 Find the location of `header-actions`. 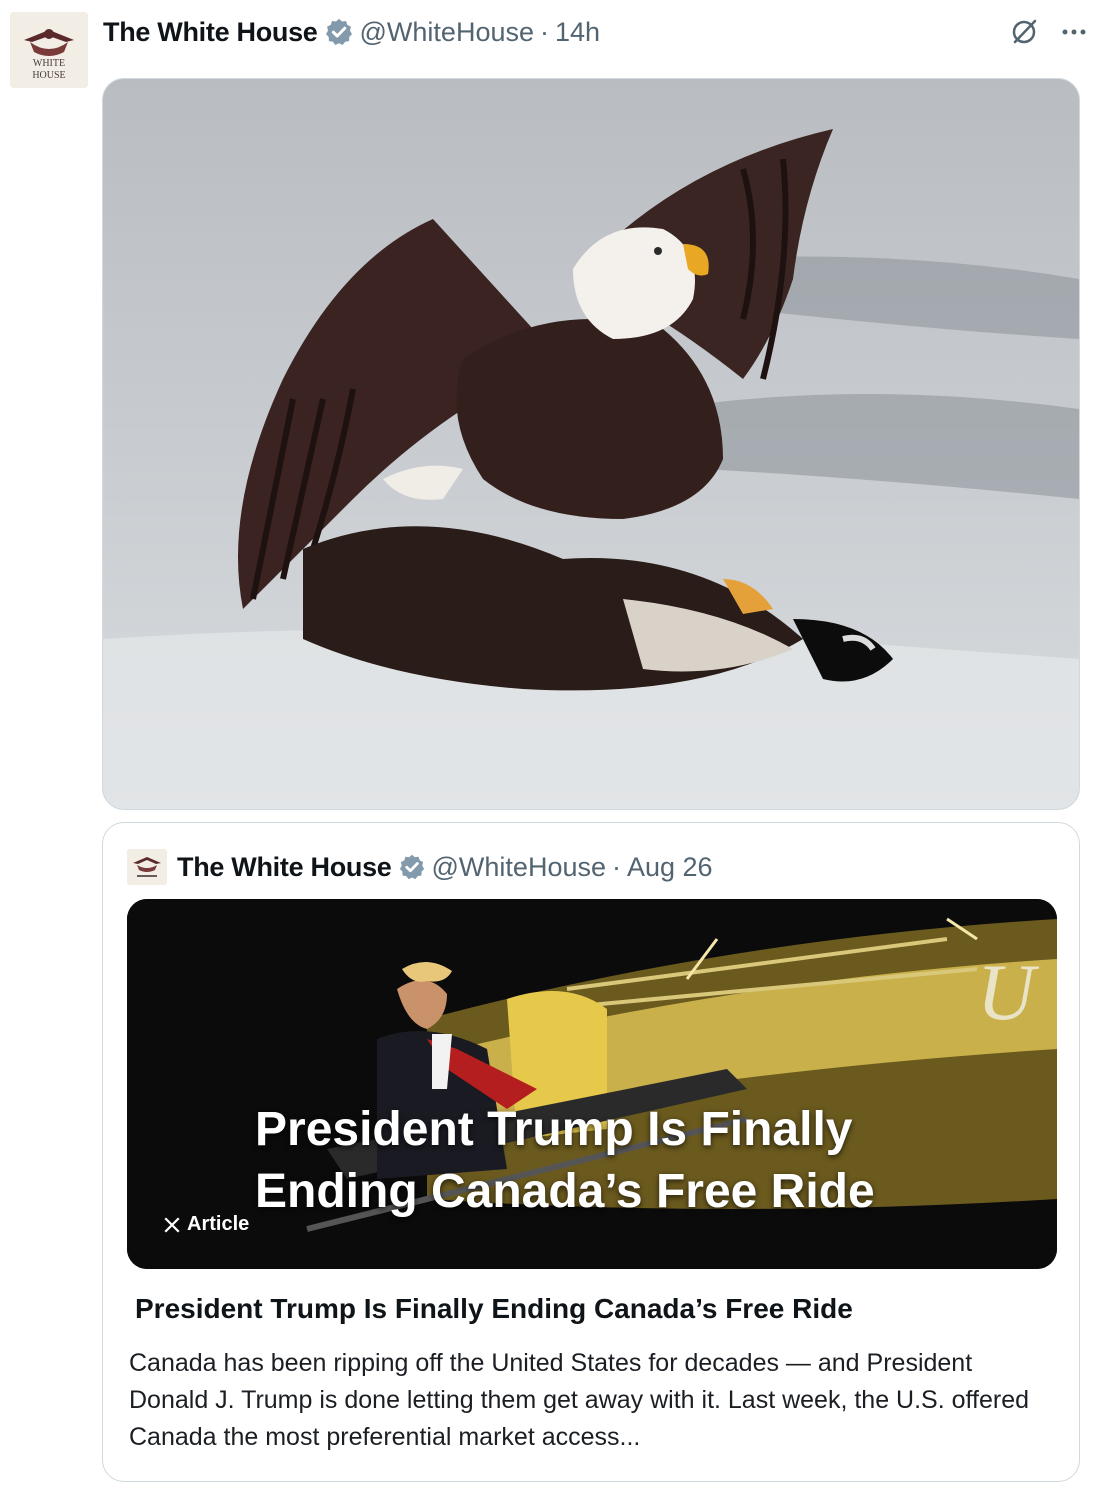

header-actions is located at coordinates (1049, 32).